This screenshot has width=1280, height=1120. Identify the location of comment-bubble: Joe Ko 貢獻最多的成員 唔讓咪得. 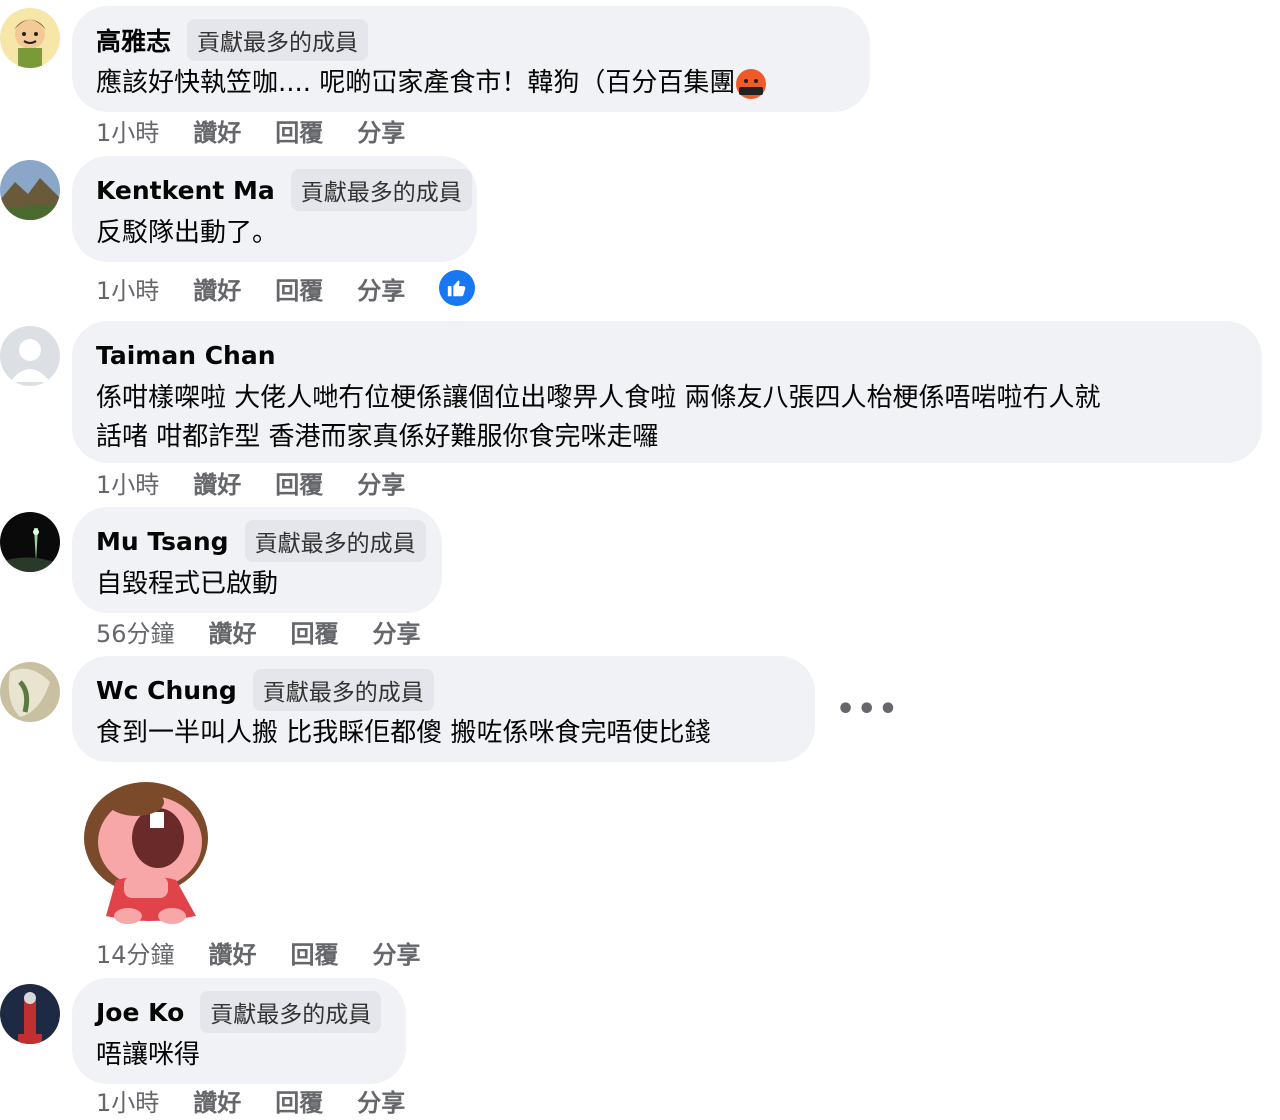
(239, 1031).